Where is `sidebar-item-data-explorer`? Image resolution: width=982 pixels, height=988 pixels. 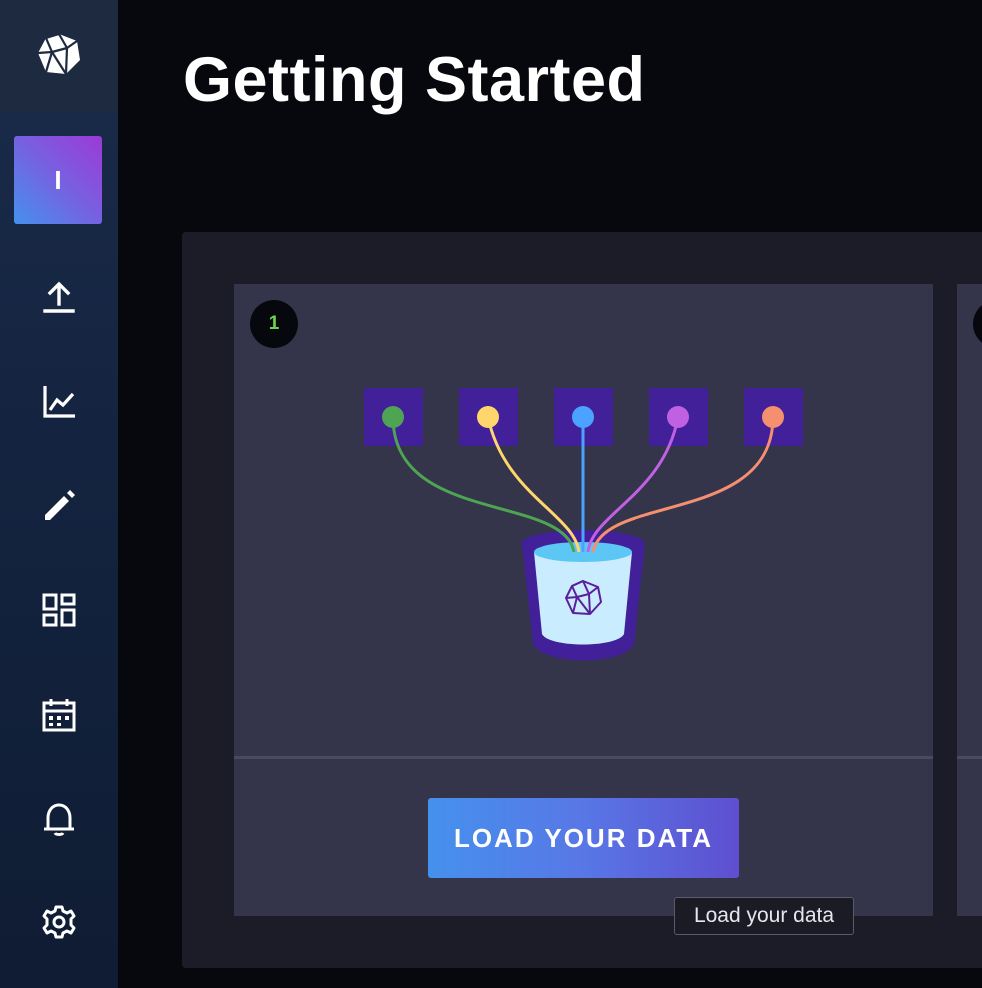 sidebar-item-data-explorer is located at coordinates (59, 404).